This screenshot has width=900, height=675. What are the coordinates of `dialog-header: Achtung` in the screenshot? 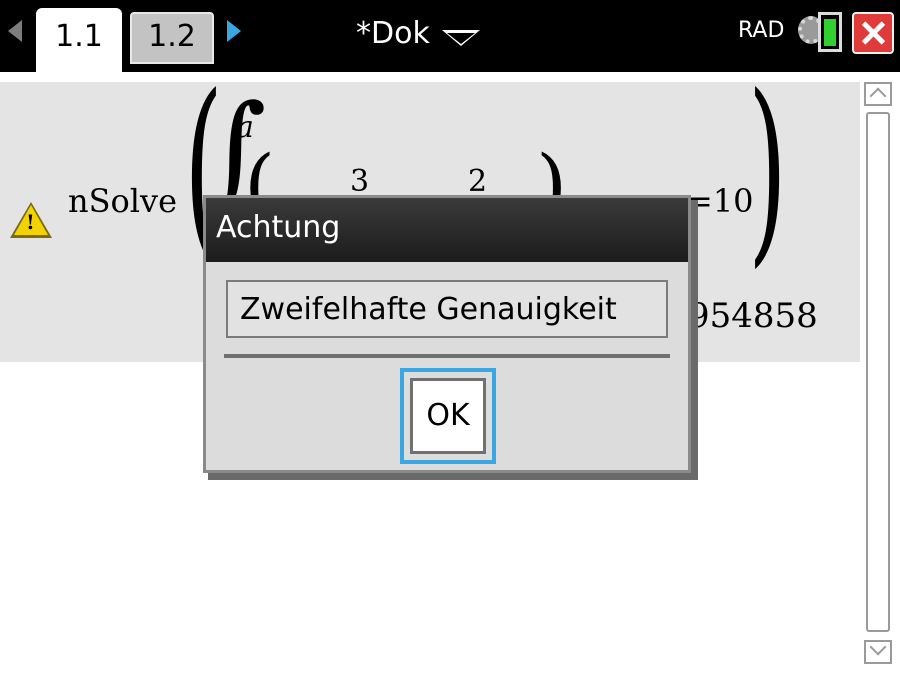 It's located at (447, 230).